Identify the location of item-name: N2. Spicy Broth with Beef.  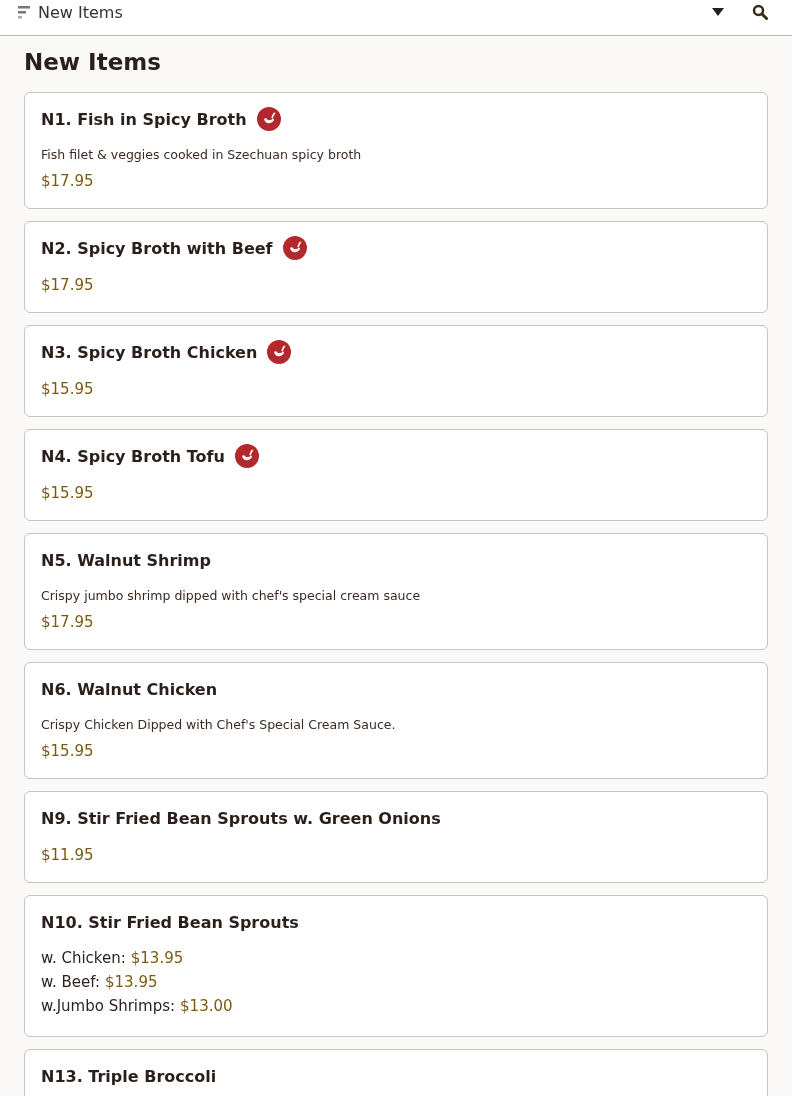
(157, 248).